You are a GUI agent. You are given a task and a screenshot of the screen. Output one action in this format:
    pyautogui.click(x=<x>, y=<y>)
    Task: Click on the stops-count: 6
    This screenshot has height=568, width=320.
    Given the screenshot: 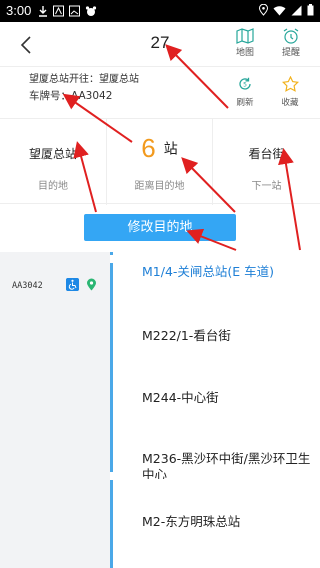 What is the action you would take?
    pyautogui.click(x=148, y=148)
    